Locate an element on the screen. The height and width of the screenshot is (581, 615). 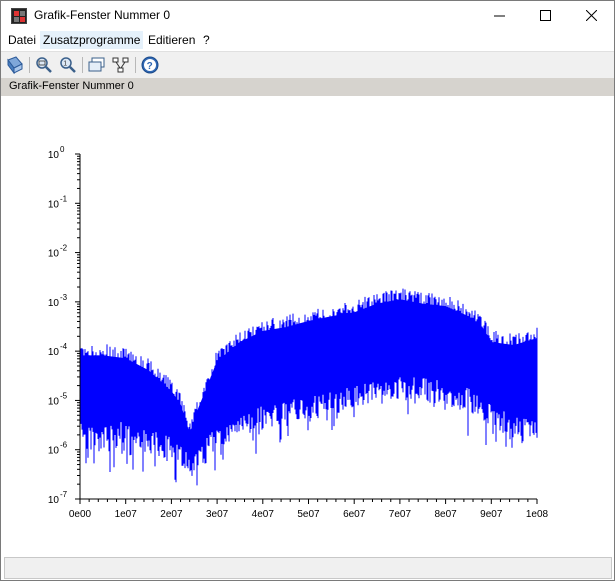
minimize-icon is located at coordinates (499, 16).